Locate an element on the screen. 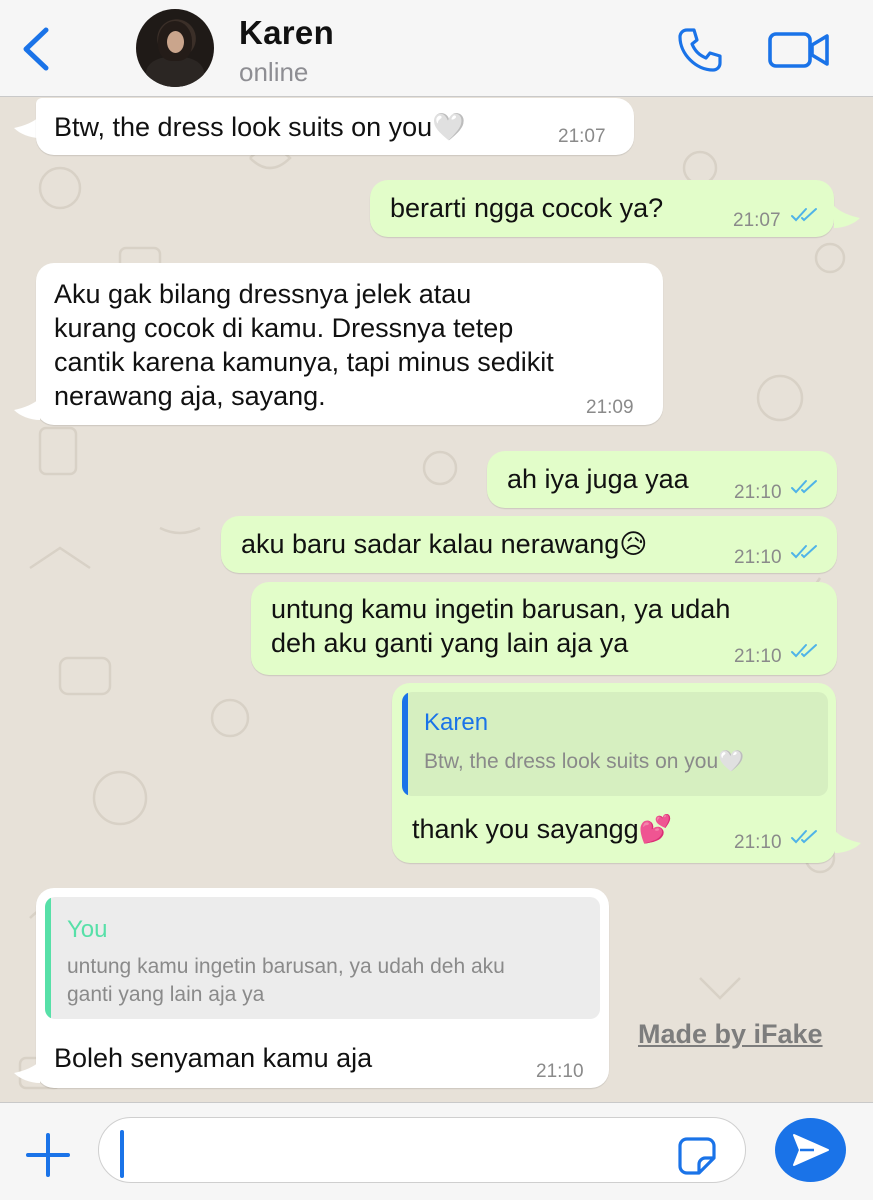  message-text: Btw, the dress look suits on you🤍 is located at coordinates (260, 127).